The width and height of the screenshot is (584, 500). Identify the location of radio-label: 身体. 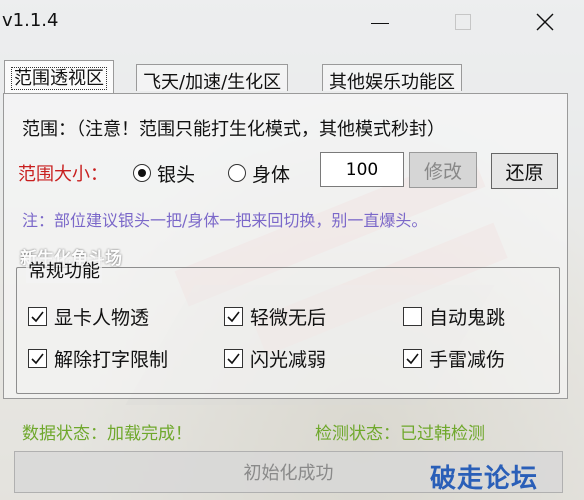
(271, 174).